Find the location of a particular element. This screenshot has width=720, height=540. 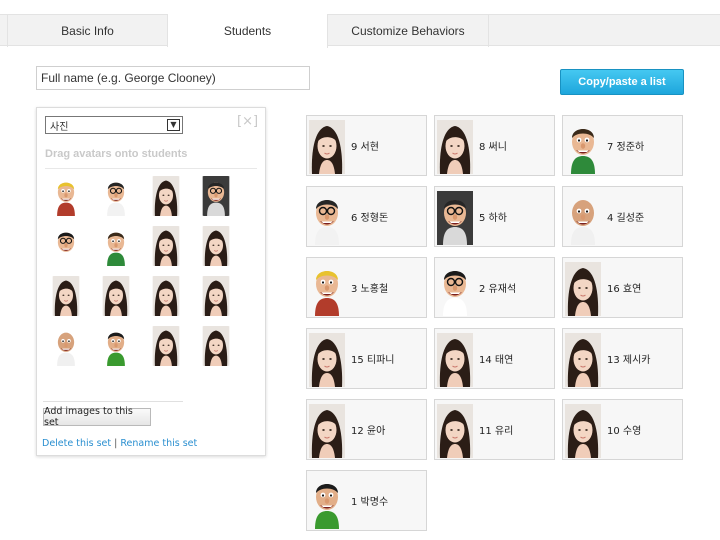

student-name: 12 윤아 is located at coordinates (368, 431).